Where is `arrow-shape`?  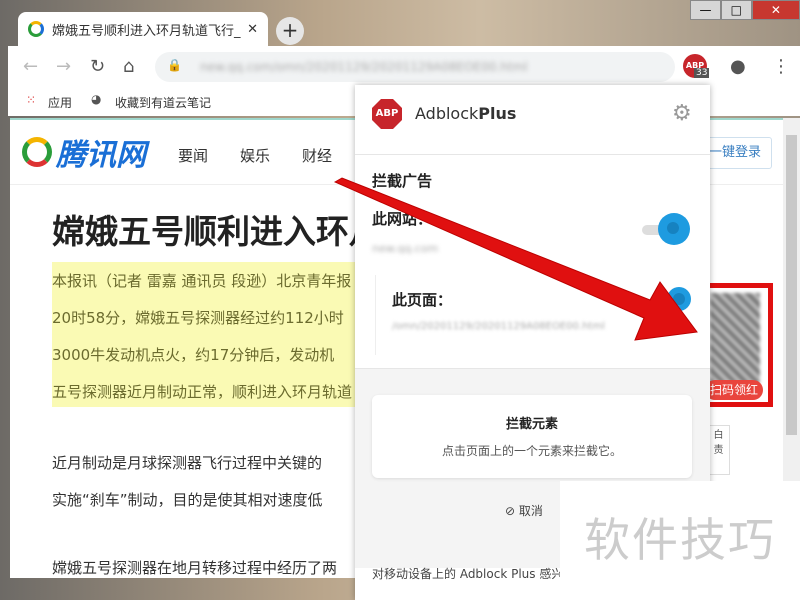 arrow-shape is located at coordinates (515, 259).